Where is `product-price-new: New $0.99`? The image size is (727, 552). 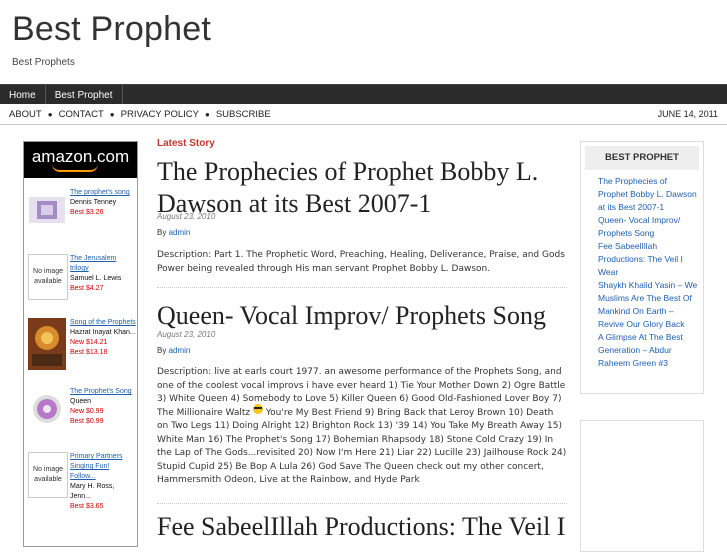
product-price-new: New $0.99 is located at coordinates (87, 411).